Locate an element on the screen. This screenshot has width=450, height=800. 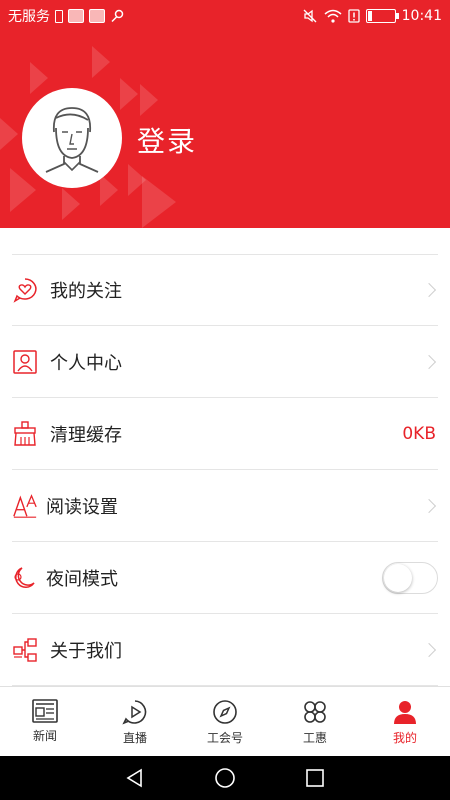
toggle-knob is located at coordinates (398, 577).